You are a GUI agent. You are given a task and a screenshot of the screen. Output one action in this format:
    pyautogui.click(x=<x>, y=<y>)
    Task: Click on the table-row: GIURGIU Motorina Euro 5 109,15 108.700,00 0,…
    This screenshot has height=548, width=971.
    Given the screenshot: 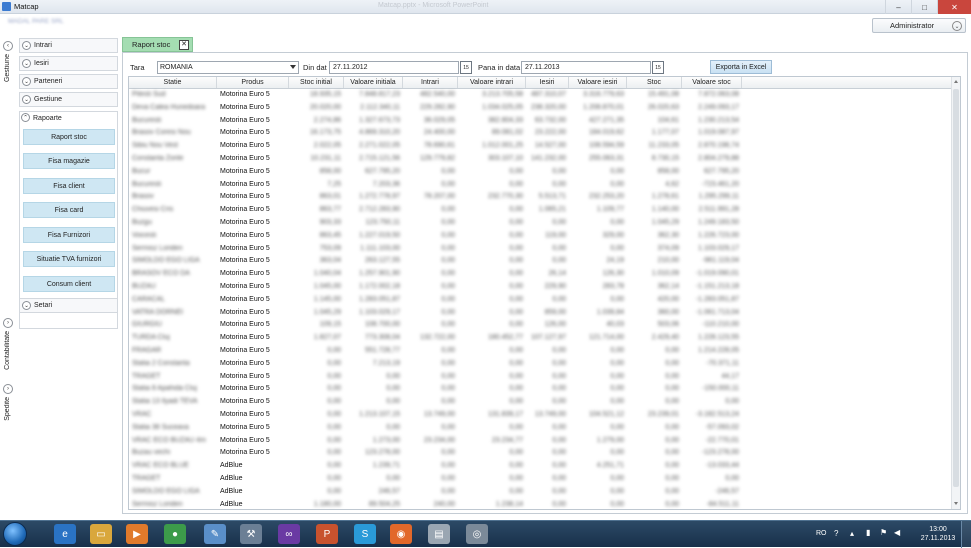 What is the action you would take?
    pyautogui.click(x=544, y=325)
    